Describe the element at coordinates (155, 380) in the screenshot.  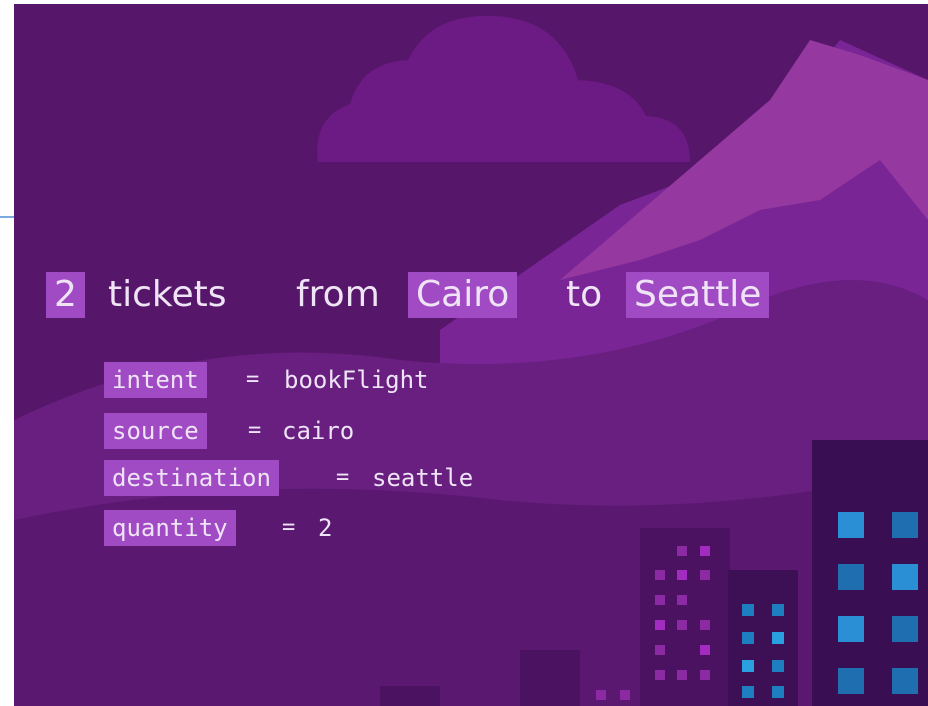
I see `entity-key-intent: intent` at that location.